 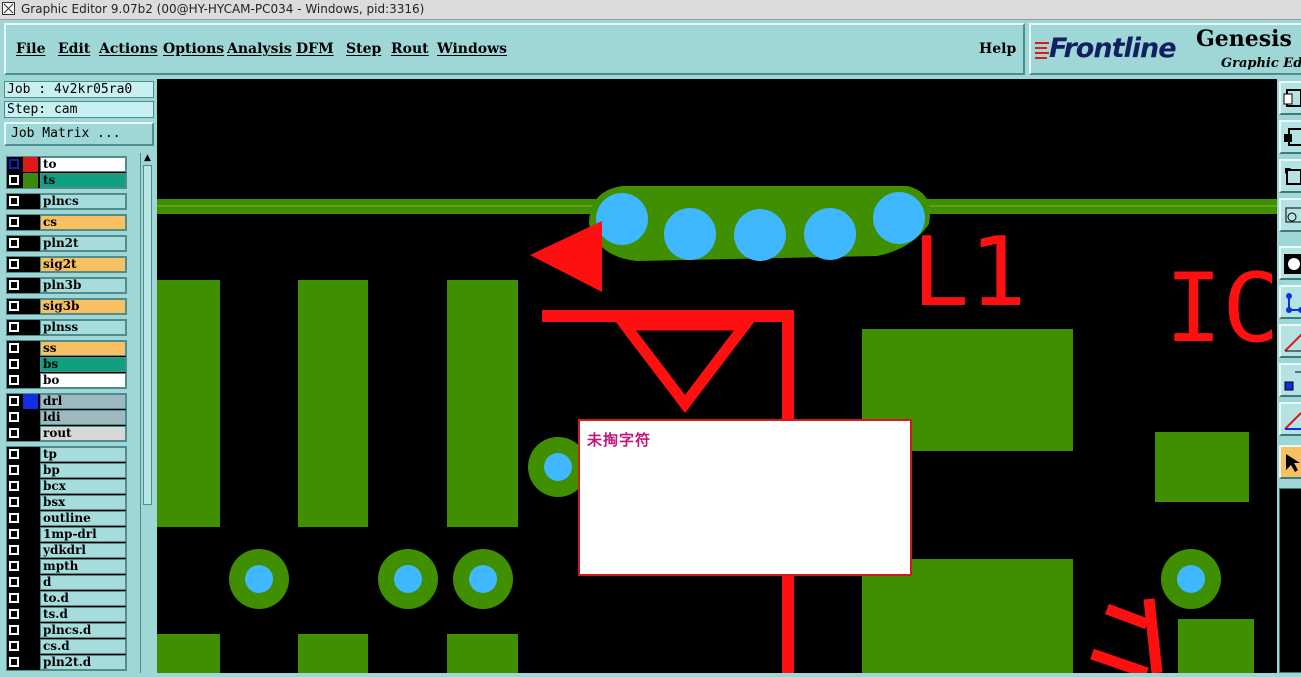 What do you see at coordinates (83, 417) in the screenshot?
I see `layer-name: ldi` at bounding box center [83, 417].